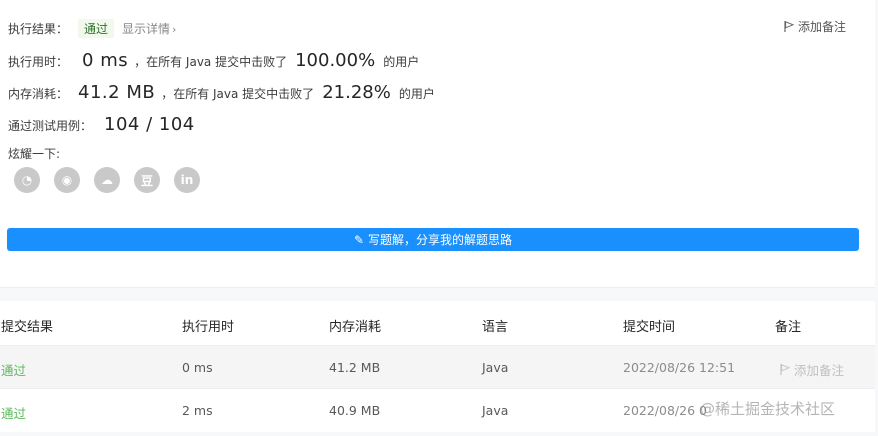  I want to click on share-icons: ◔ ◉ ☁ 豆 in, so click(114, 180).